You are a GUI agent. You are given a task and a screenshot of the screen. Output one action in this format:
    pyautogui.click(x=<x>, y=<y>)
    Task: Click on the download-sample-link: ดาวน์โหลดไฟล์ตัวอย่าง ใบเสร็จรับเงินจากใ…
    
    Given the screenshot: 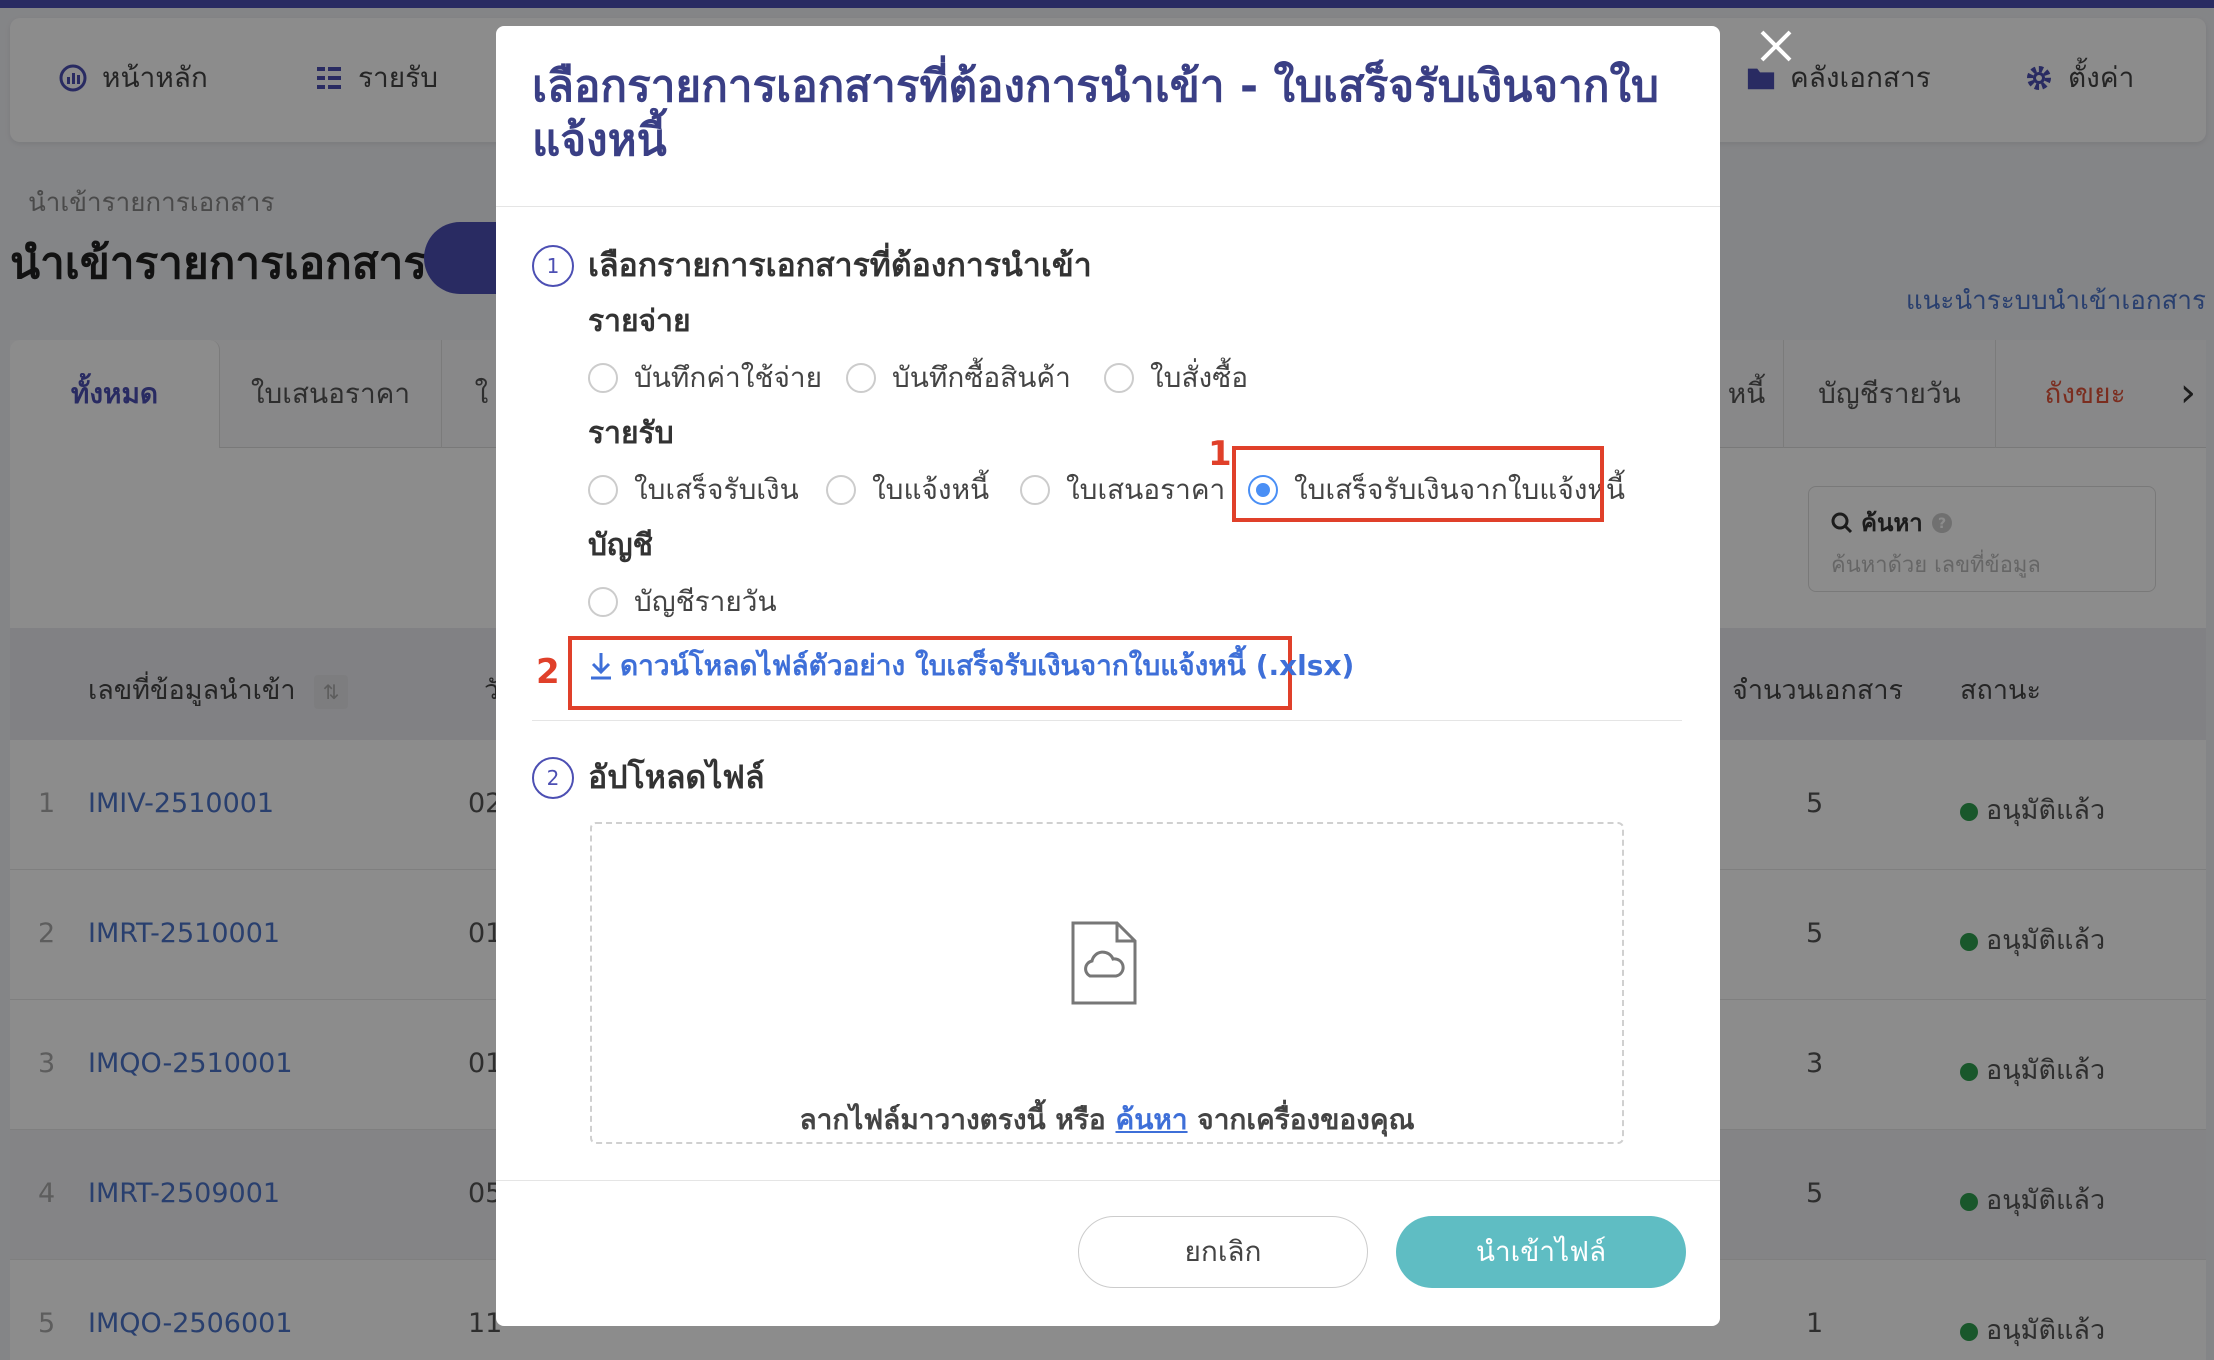 What is the action you would take?
    pyautogui.click(x=971, y=666)
    